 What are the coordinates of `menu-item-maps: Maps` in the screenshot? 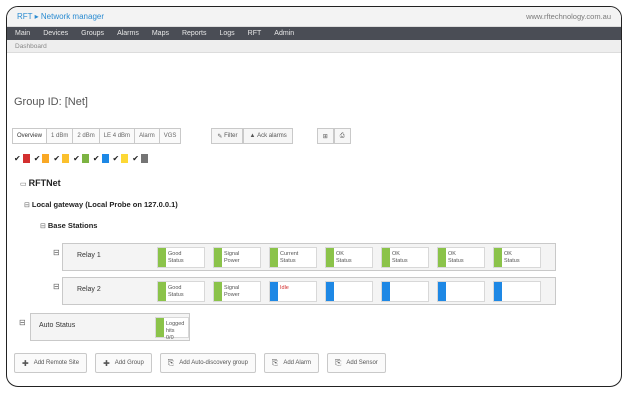 It's located at (160, 33).